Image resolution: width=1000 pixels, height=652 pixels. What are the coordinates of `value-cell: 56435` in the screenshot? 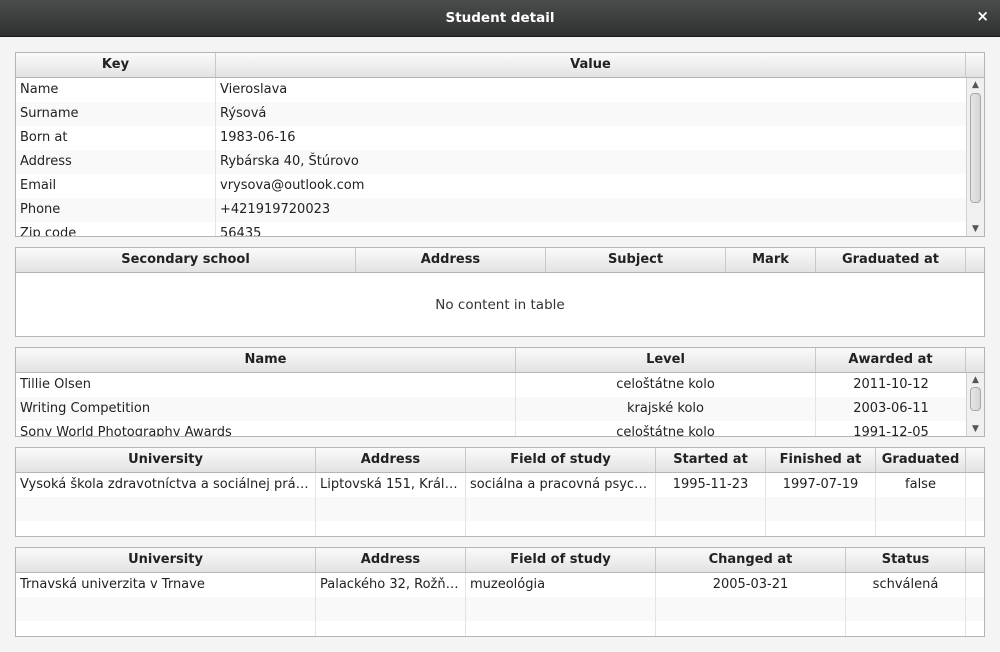 It's located at (241, 231).